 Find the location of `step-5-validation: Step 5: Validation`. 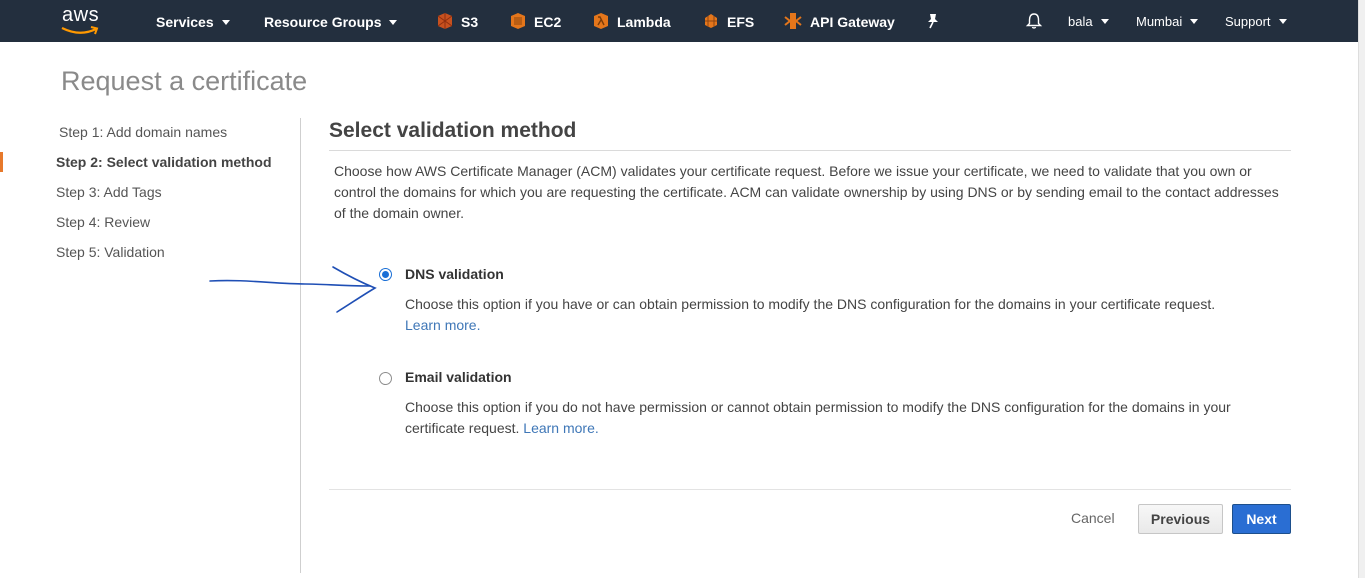

step-5-validation: Step 5: Validation is located at coordinates (110, 252).